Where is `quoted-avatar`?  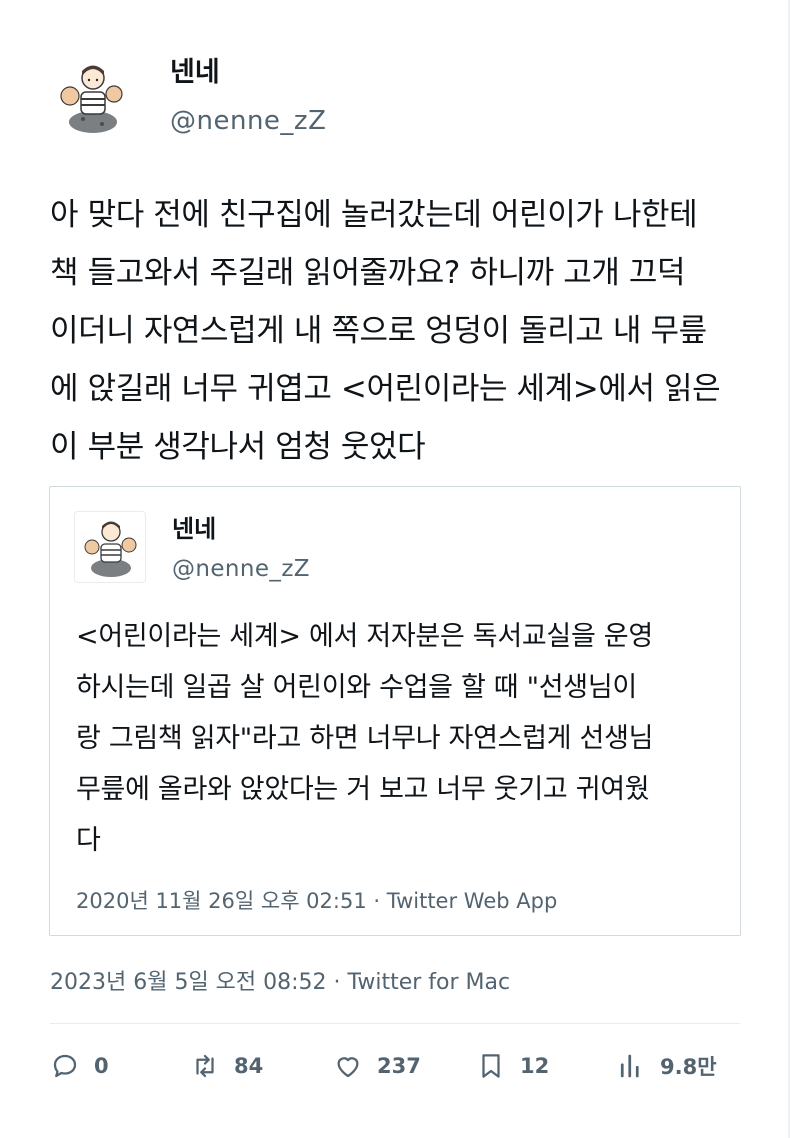 quoted-avatar is located at coordinates (110, 547).